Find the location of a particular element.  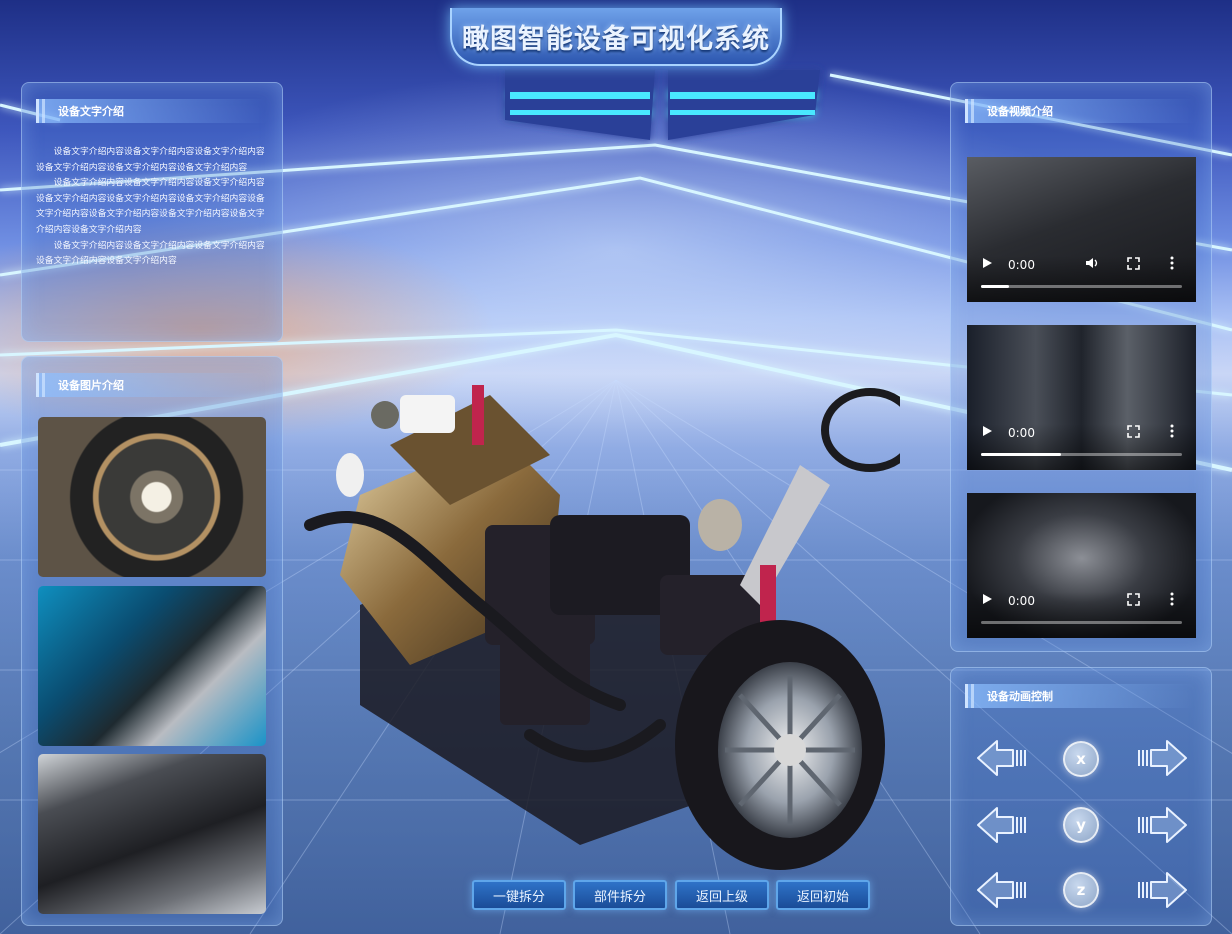

text-intro-header: 设备文字介绍 is located at coordinates (151, 111).